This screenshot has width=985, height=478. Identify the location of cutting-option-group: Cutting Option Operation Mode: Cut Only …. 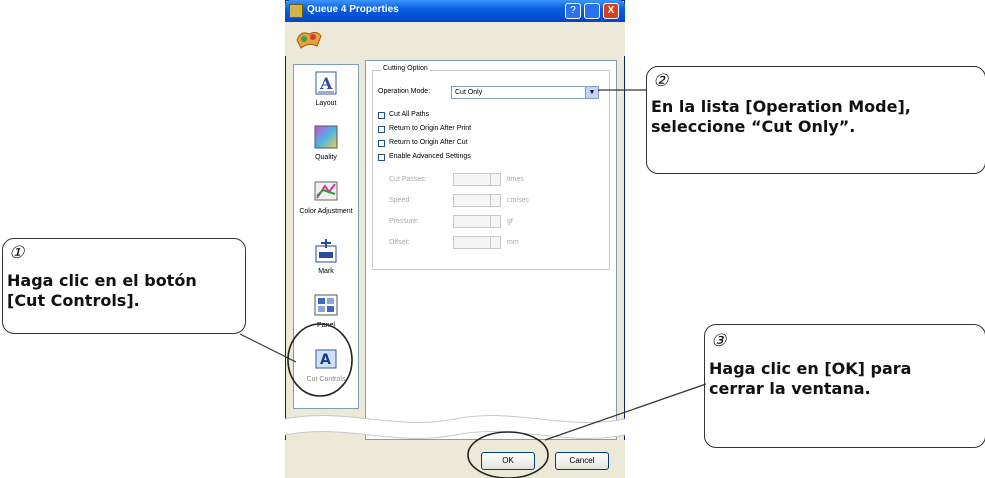
(491, 167).